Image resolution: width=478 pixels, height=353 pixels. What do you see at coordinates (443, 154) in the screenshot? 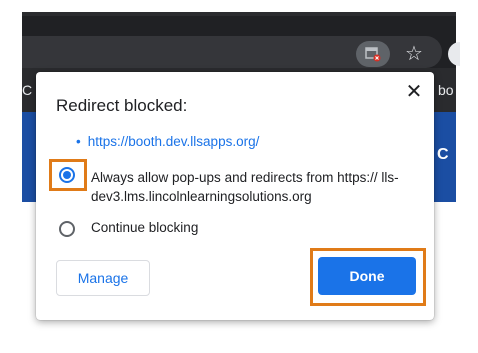
I see `banner-text-fragment: C` at bounding box center [443, 154].